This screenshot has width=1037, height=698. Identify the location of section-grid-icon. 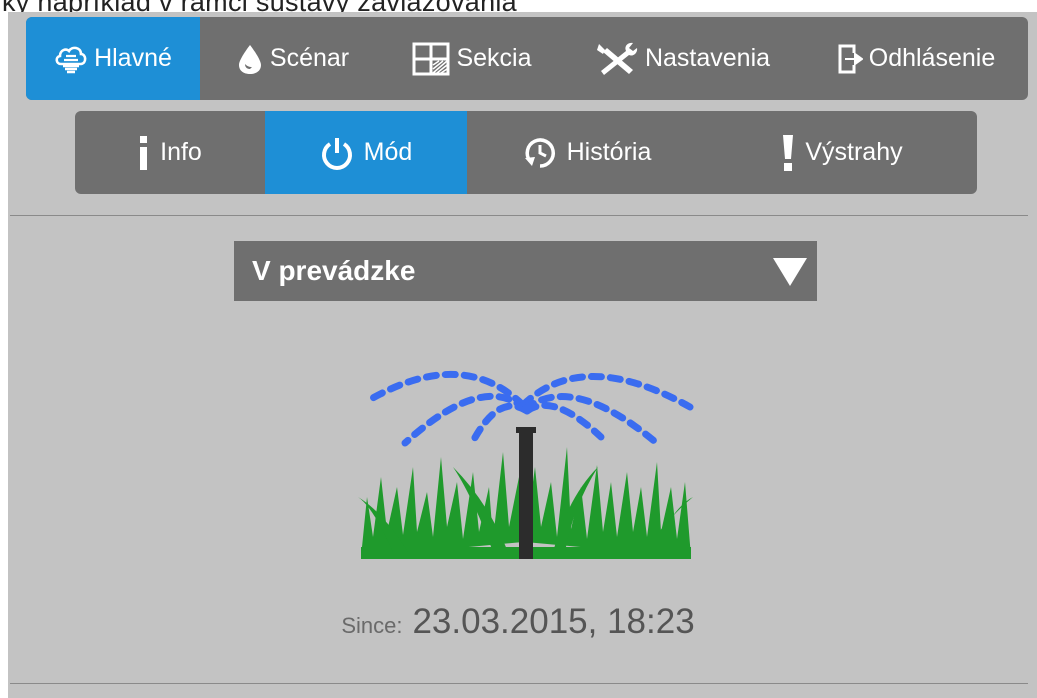
(431, 59).